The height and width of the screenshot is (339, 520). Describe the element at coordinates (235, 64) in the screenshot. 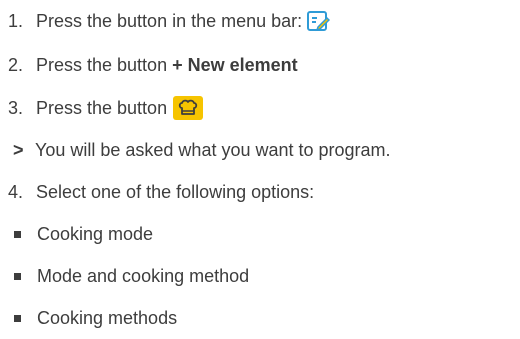

I see `new-element-label: + New element` at that location.